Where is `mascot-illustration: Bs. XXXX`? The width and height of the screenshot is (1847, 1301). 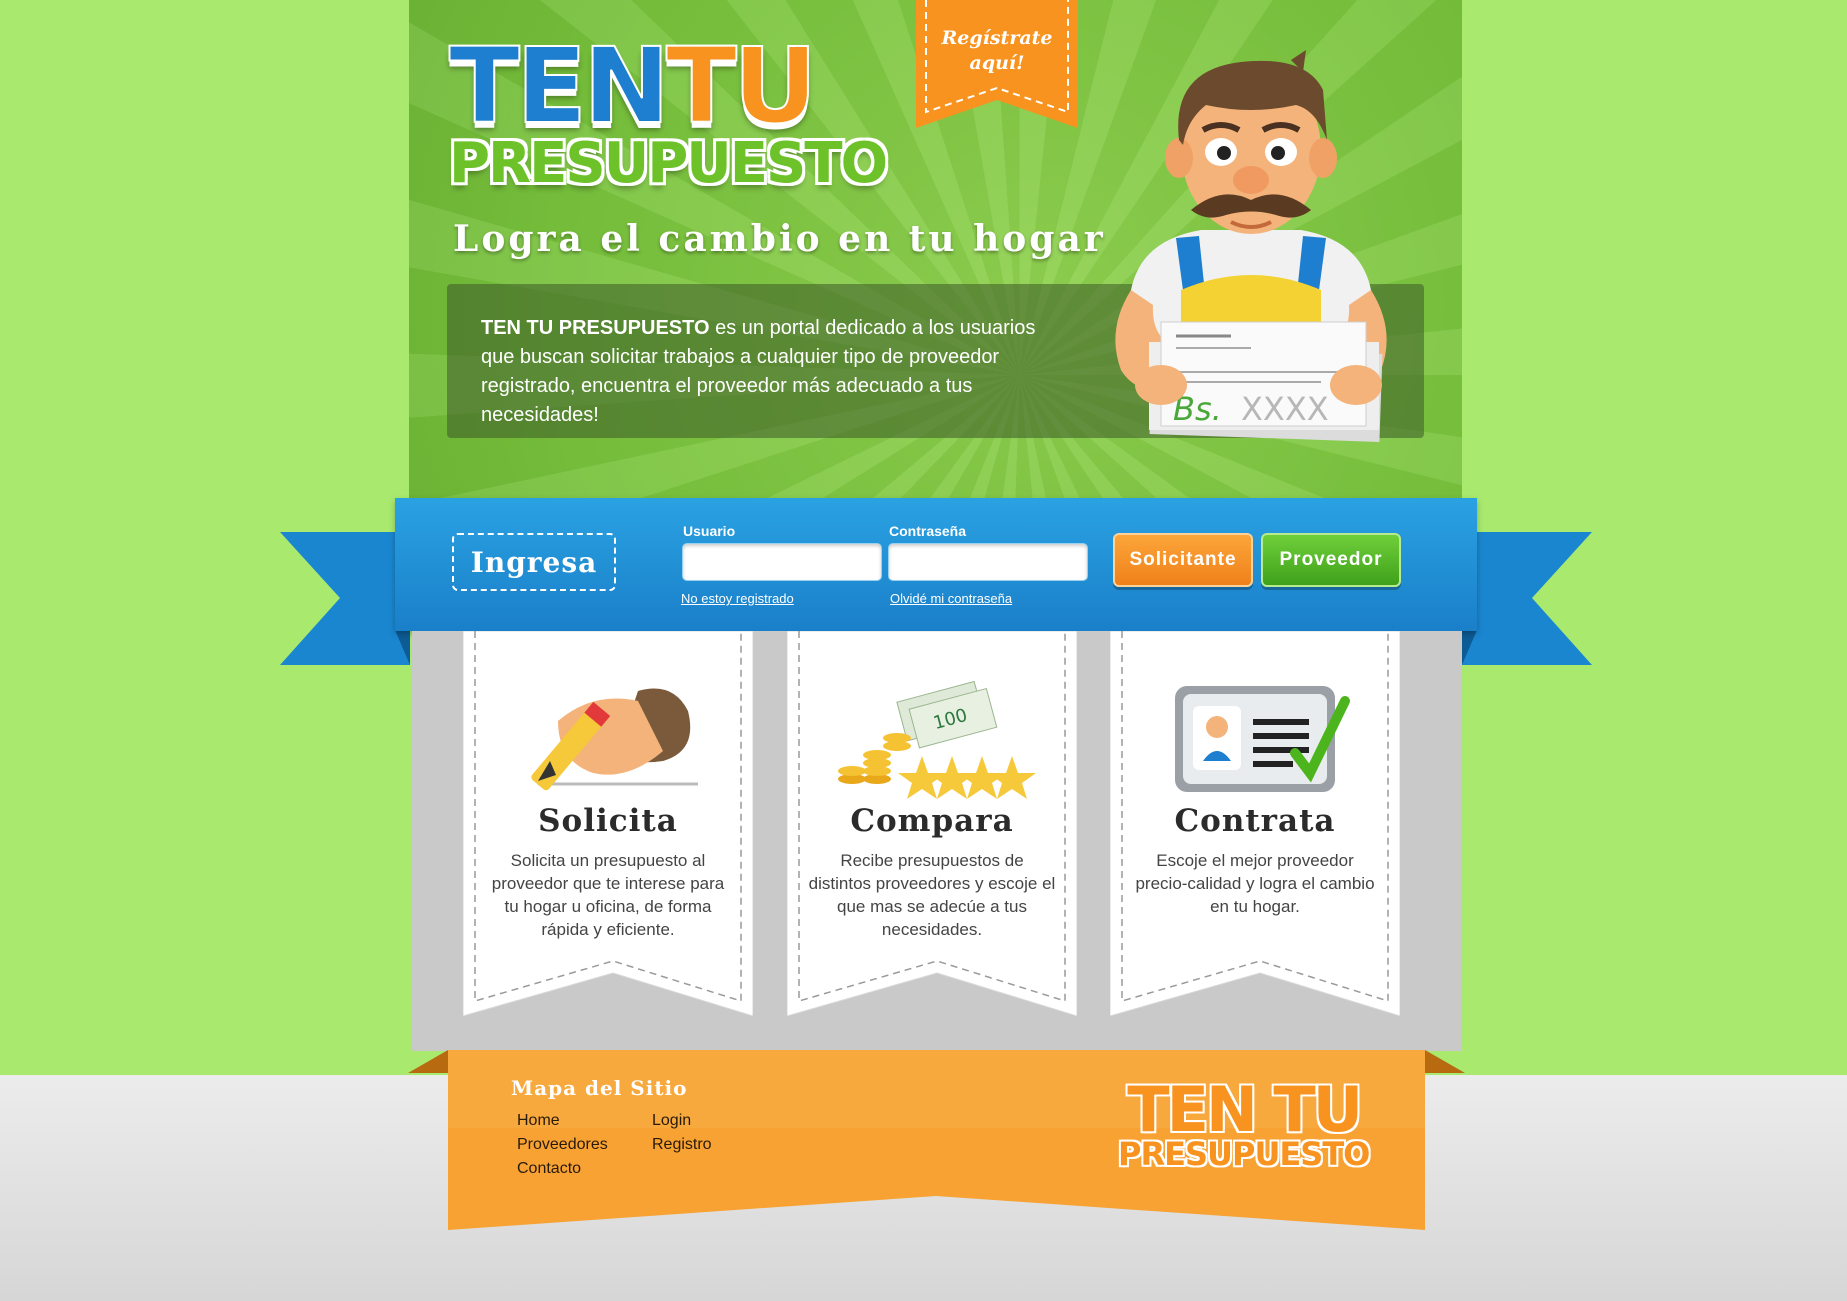 mascot-illustration: Bs. XXXX is located at coordinates (1251, 246).